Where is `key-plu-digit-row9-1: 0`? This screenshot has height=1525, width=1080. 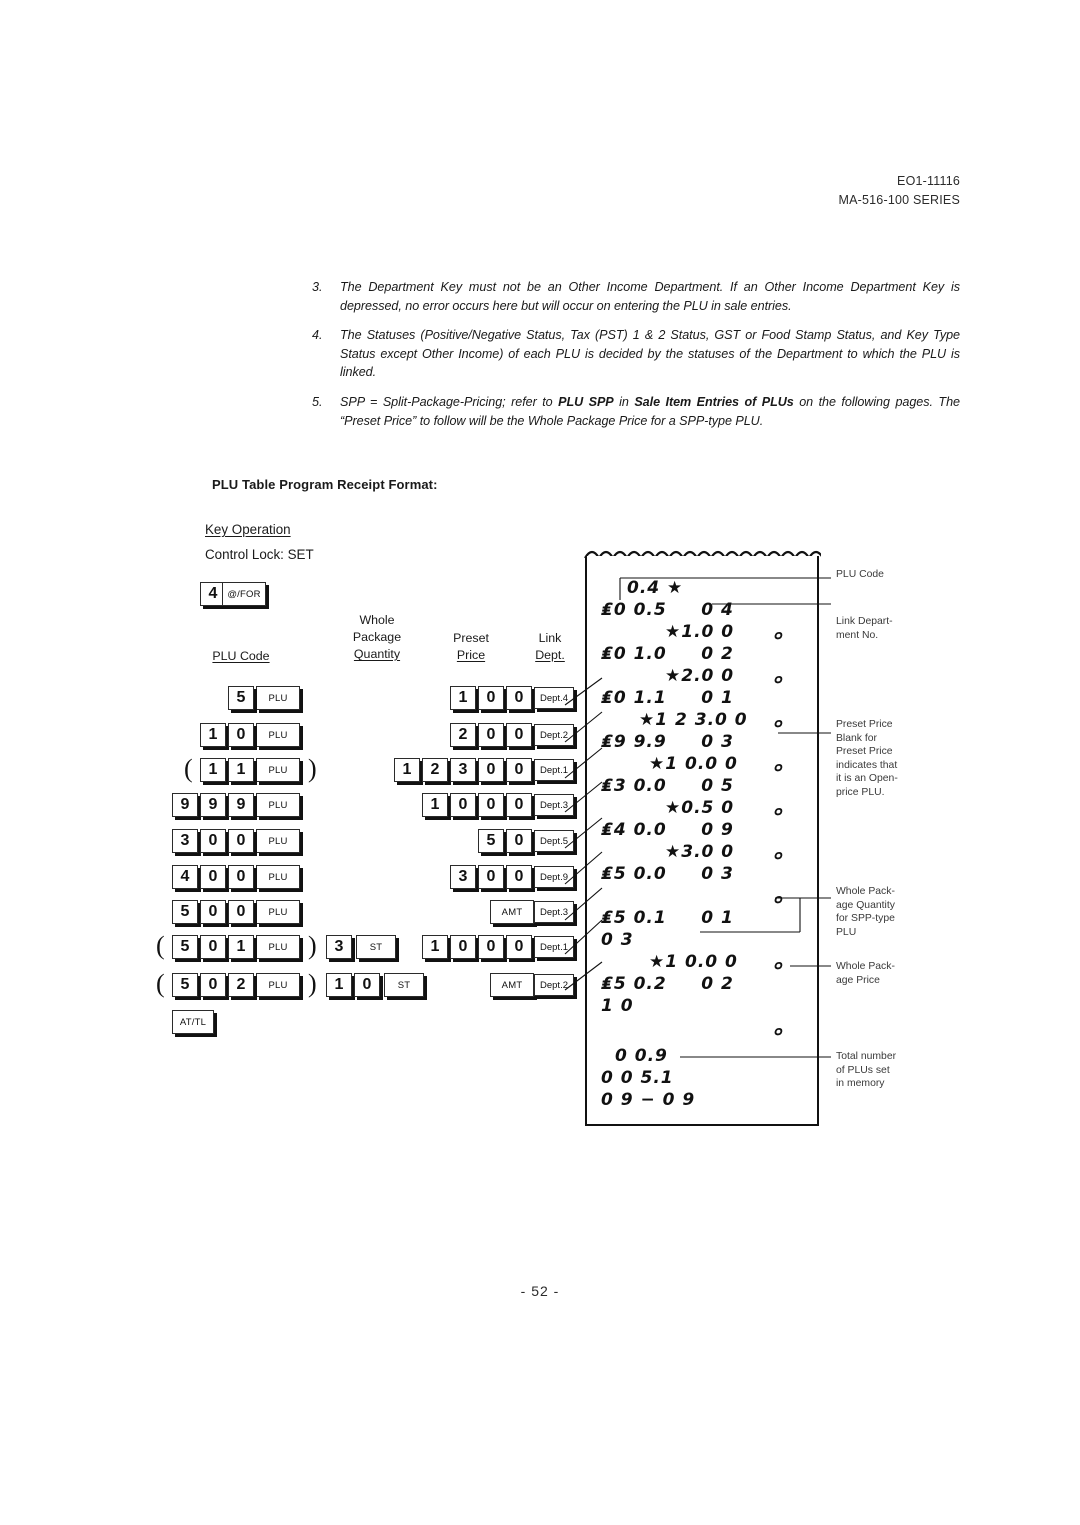 key-plu-digit-row9-1: 0 is located at coordinates (213, 985).